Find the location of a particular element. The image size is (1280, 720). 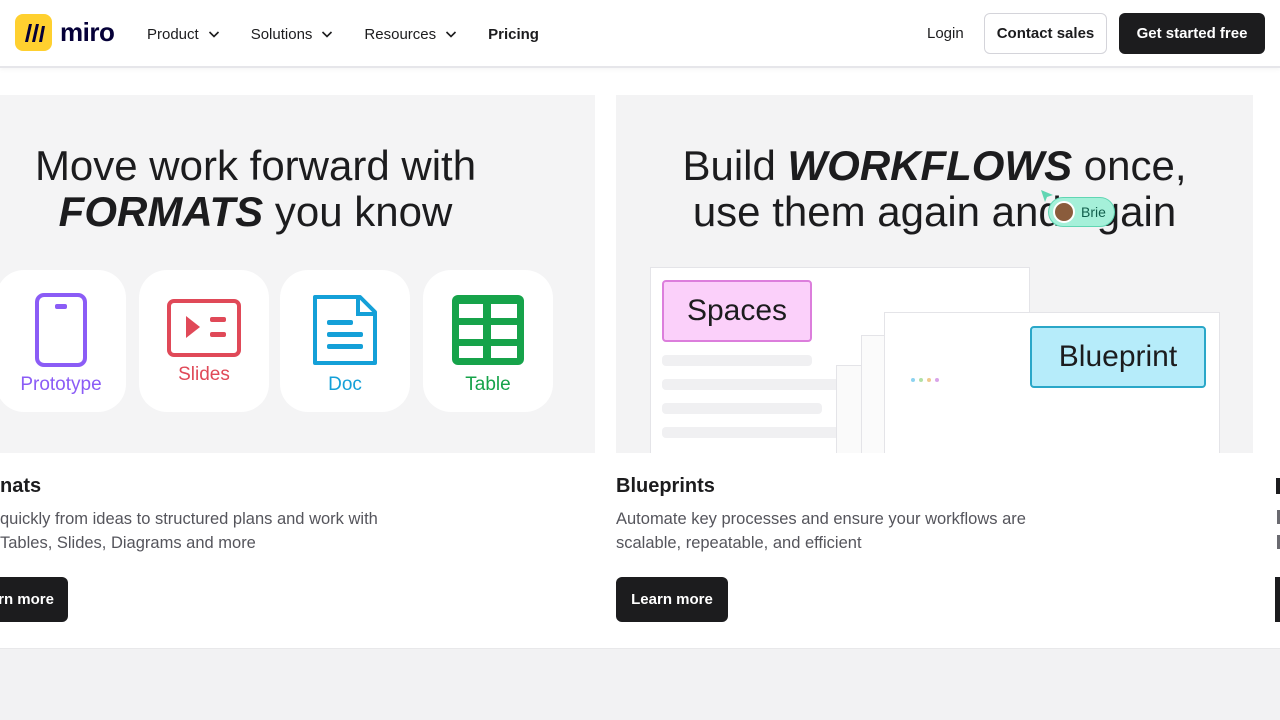

spaces-tag: Spaces is located at coordinates (737, 311).